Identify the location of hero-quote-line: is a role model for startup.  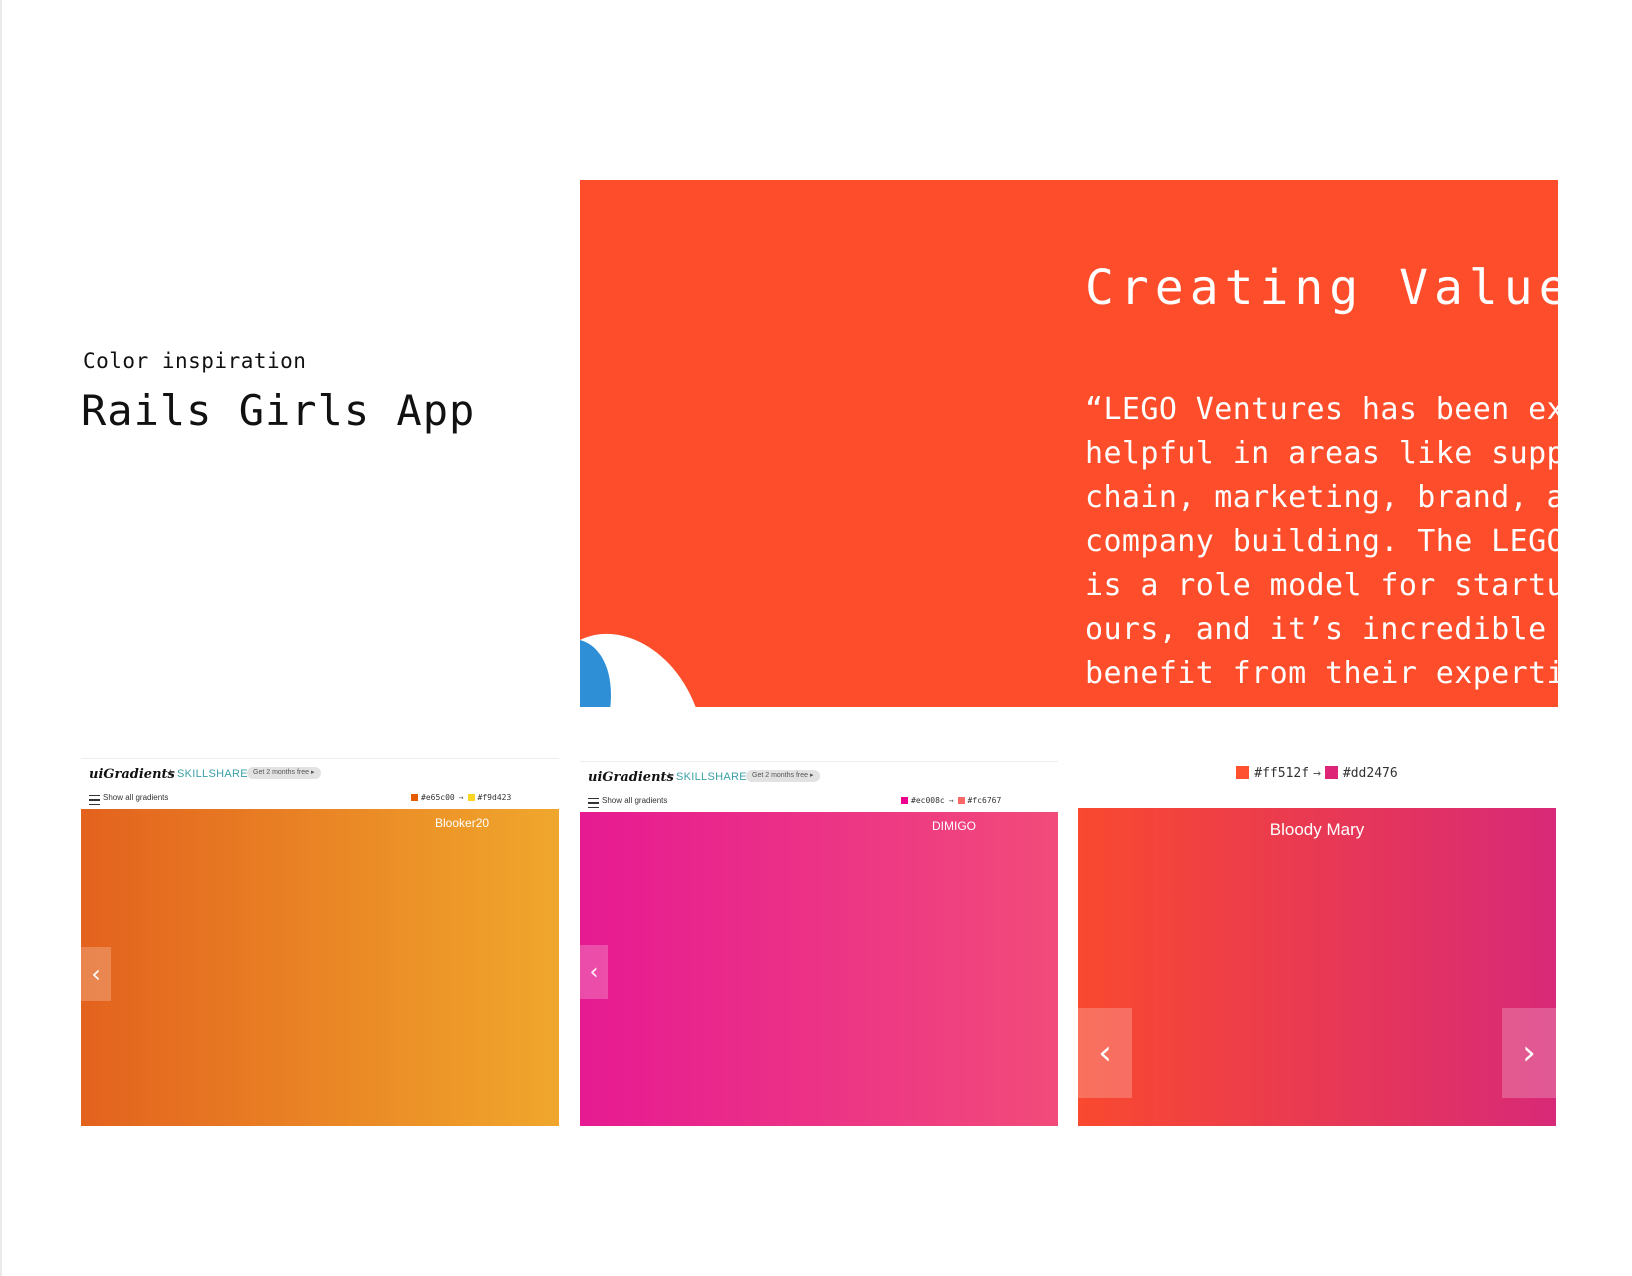
(1321, 585).